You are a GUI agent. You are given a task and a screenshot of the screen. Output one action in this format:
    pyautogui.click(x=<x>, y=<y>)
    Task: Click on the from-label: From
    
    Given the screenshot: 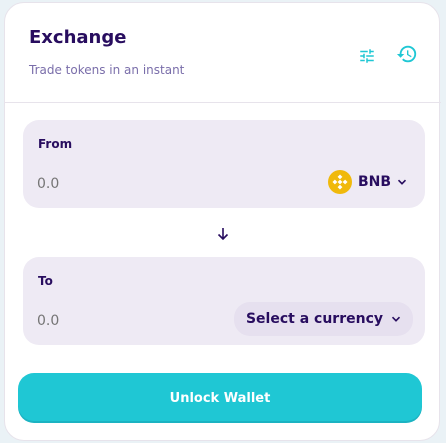 What is the action you would take?
    pyautogui.click(x=55, y=144)
    